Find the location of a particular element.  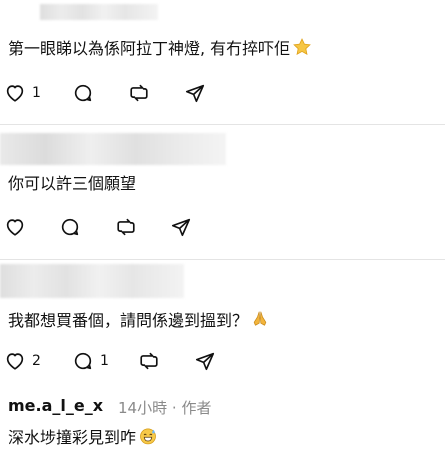

like-button: 1 is located at coordinates (22, 93).